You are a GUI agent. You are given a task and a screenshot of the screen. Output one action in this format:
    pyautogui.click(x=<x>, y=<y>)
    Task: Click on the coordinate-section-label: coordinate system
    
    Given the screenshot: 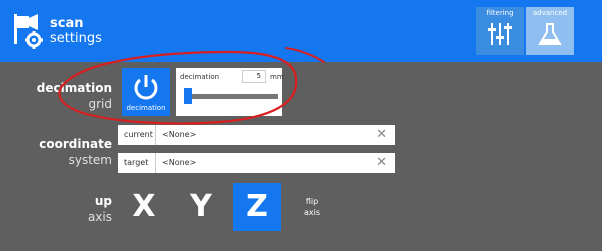 What is the action you would take?
    pyautogui.click(x=56, y=152)
    